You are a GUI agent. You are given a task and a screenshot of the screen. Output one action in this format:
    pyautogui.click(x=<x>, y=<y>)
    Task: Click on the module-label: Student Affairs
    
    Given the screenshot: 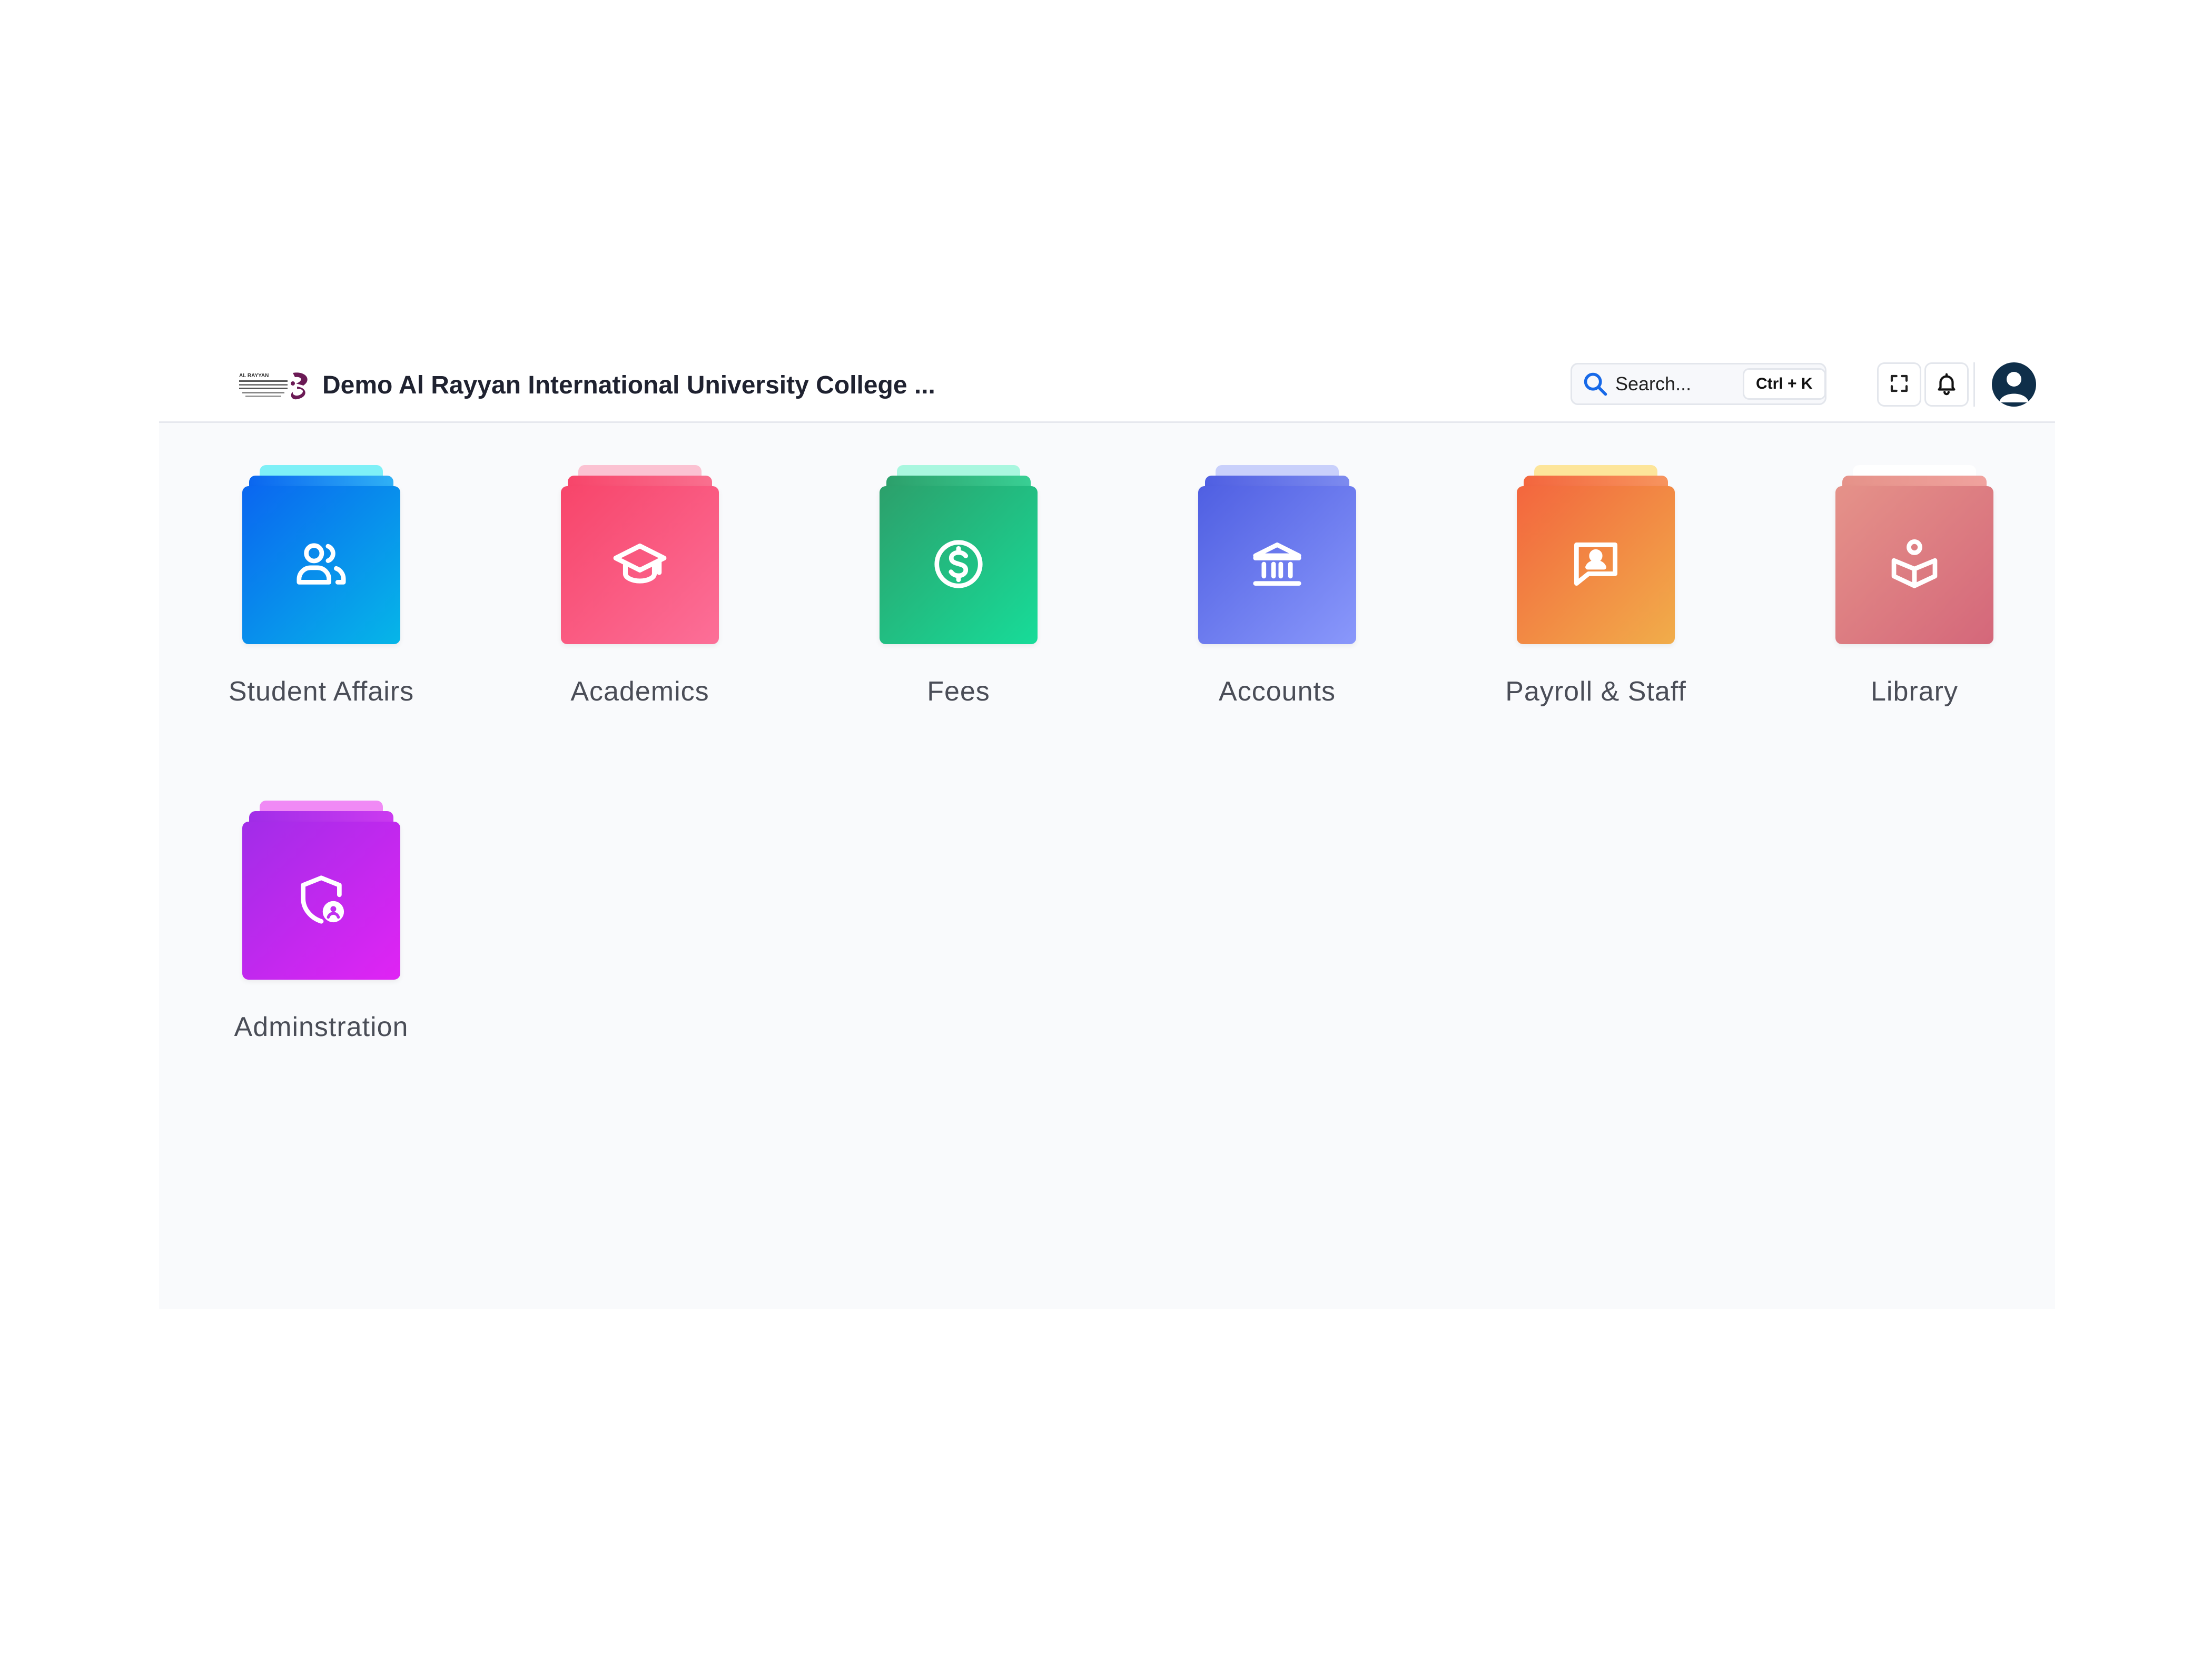 What is the action you would take?
    pyautogui.click(x=321, y=691)
    